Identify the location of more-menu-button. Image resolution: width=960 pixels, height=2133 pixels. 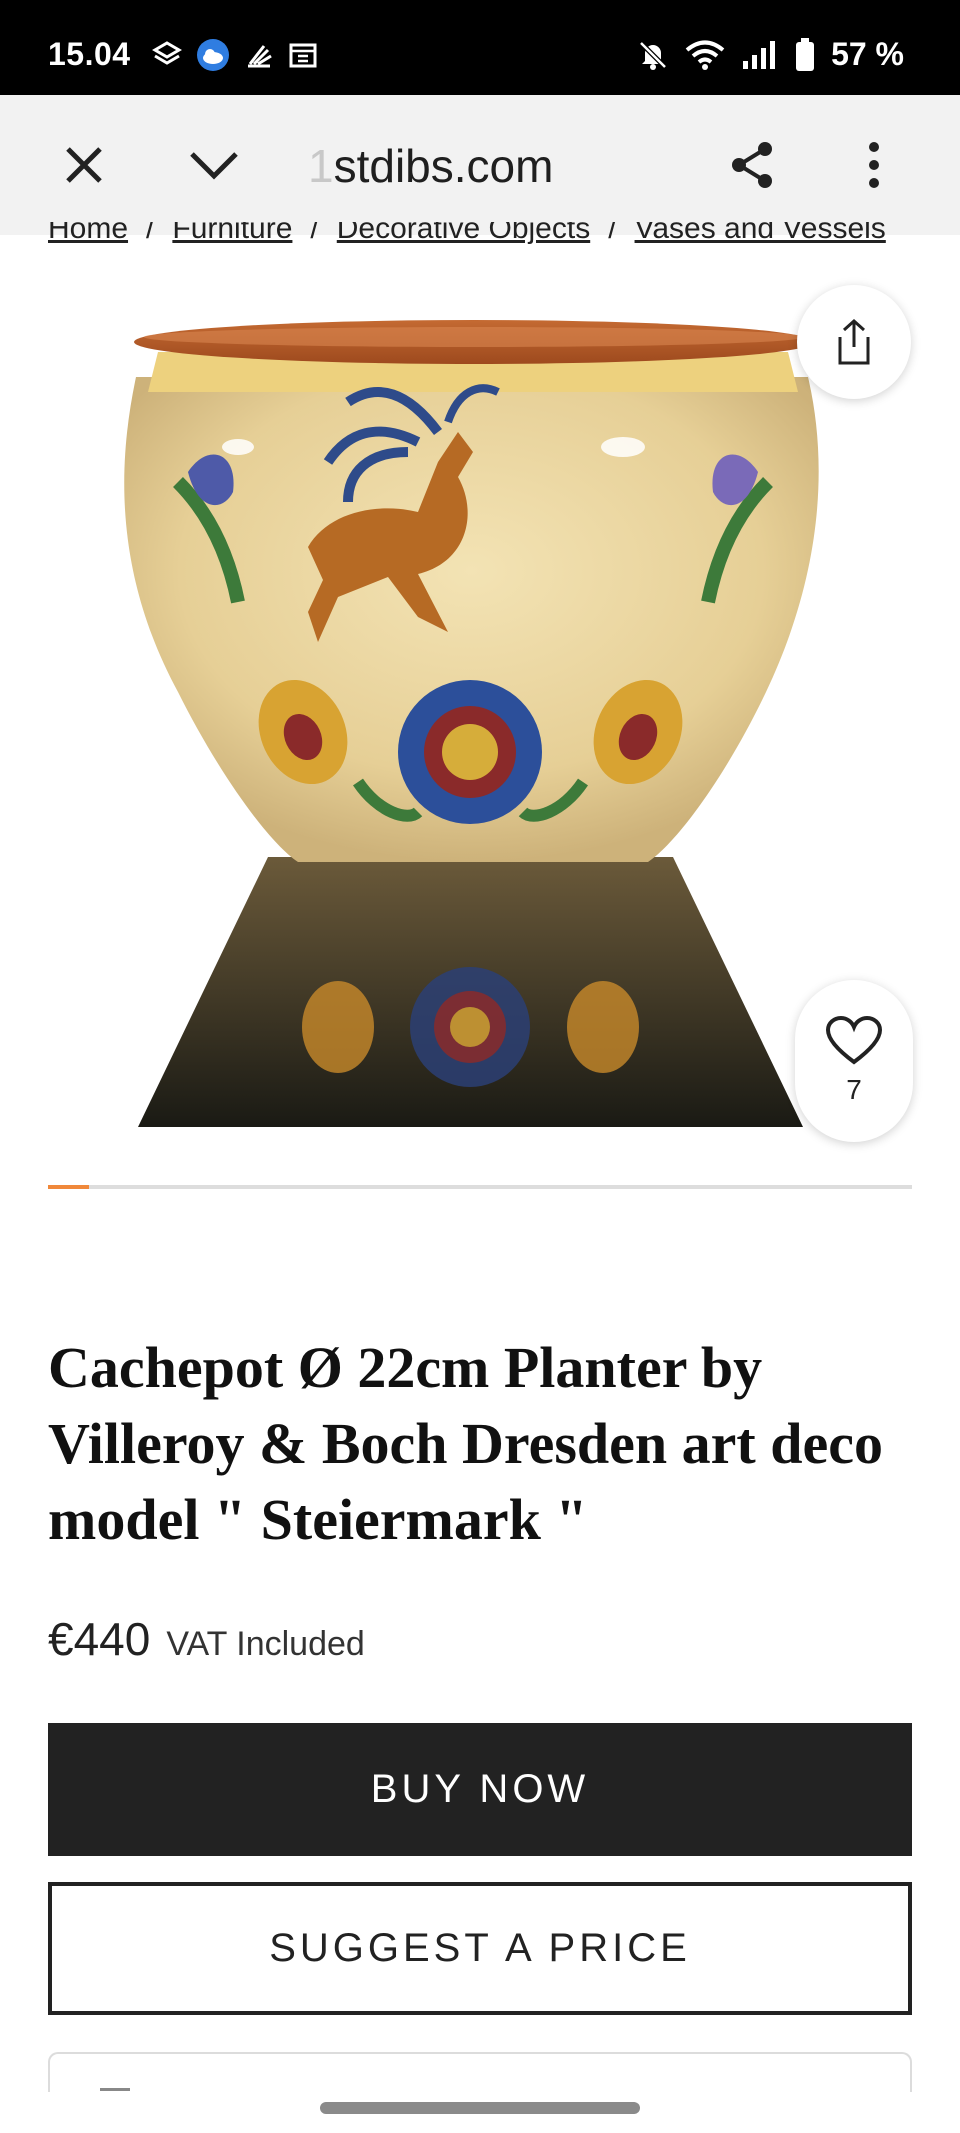
(874, 165).